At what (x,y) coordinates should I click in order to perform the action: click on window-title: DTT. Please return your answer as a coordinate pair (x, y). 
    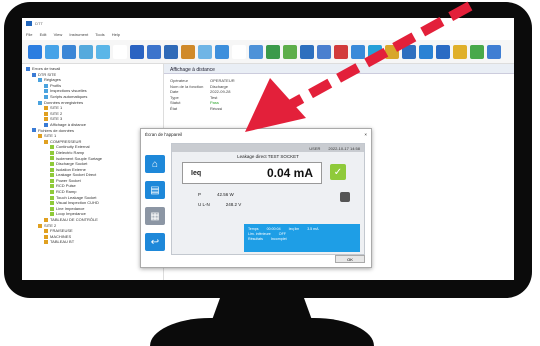
    Looking at the image, I should click on (39, 23).